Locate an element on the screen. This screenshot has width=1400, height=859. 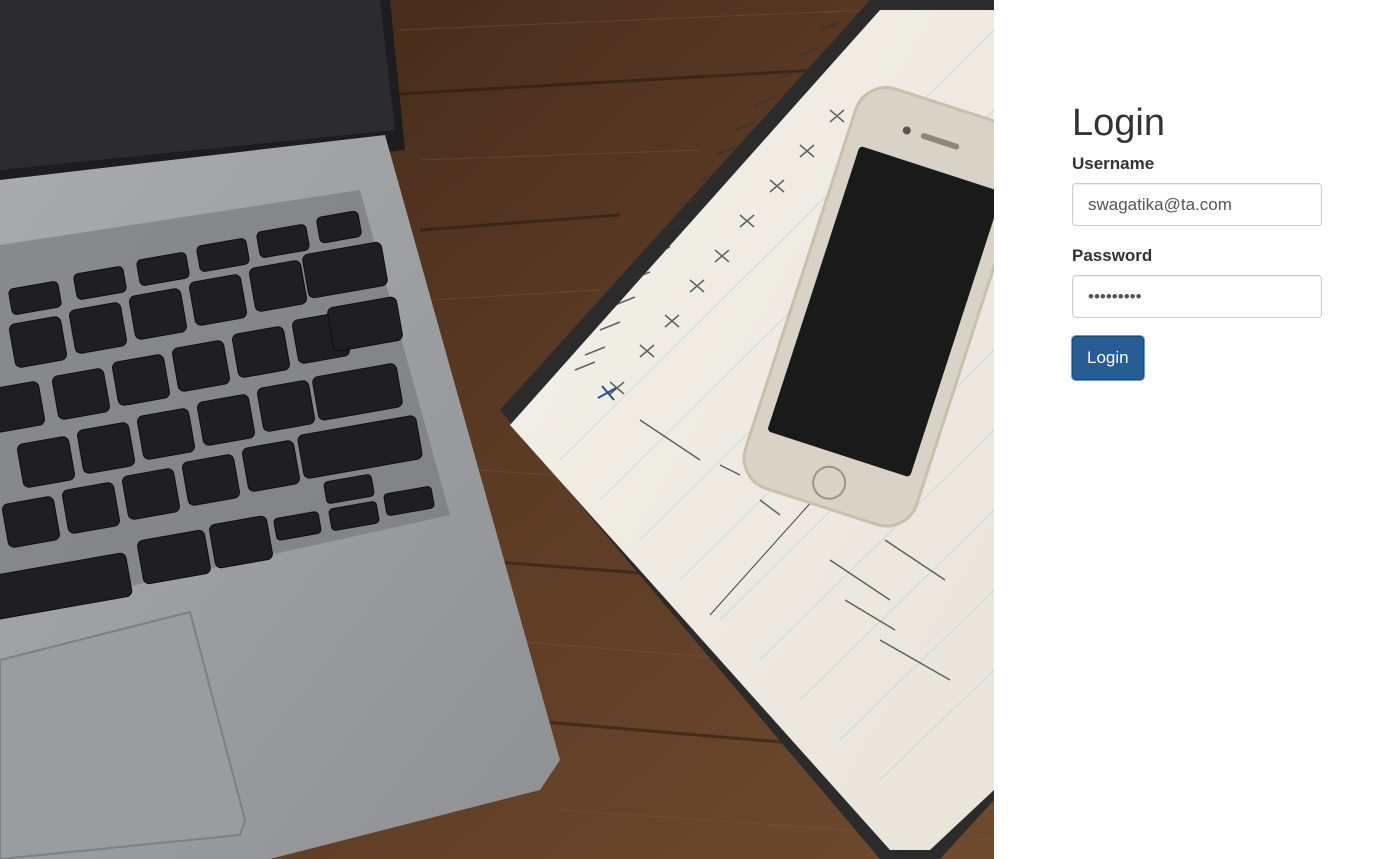
username-label: Username is located at coordinates (1113, 163).